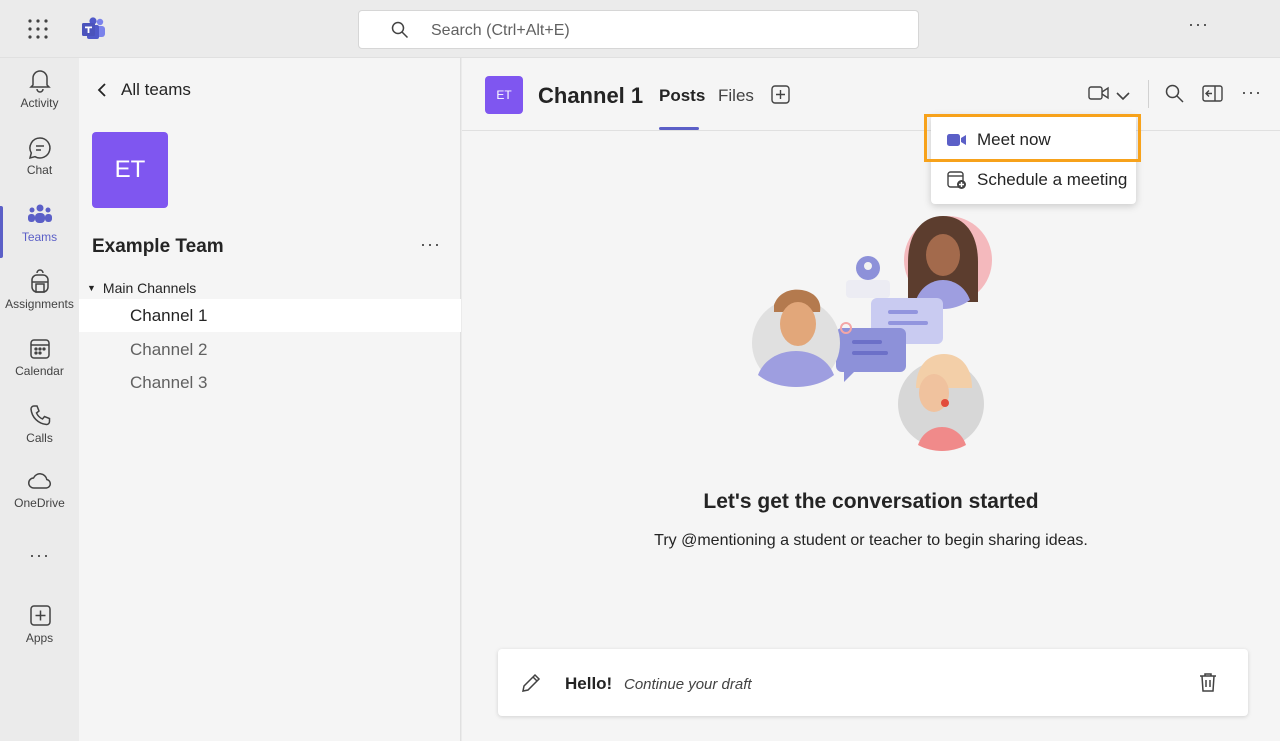 This screenshot has width=1280, height=741. I want to click on rail-item-onedrive: OneDrive, so click(39, 499).